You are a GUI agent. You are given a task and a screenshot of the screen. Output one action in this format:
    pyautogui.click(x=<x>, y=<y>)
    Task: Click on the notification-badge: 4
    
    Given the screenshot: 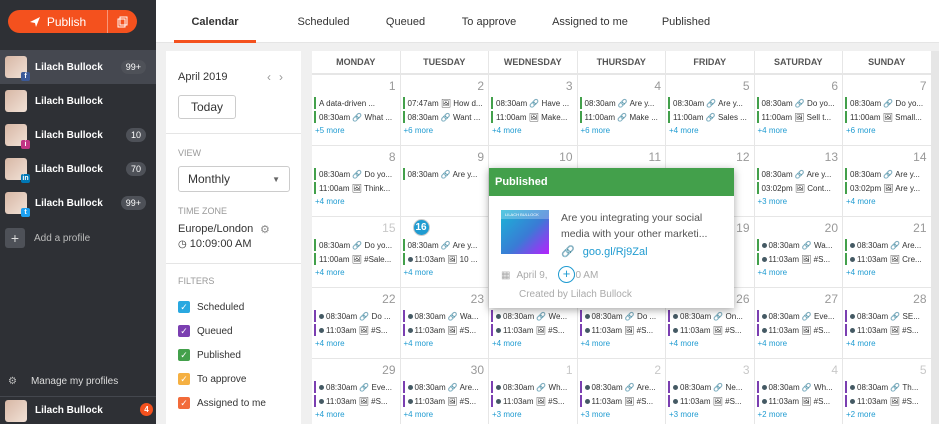 What is the action you would take?
    pyautogui.click(x=146, y=409)
    